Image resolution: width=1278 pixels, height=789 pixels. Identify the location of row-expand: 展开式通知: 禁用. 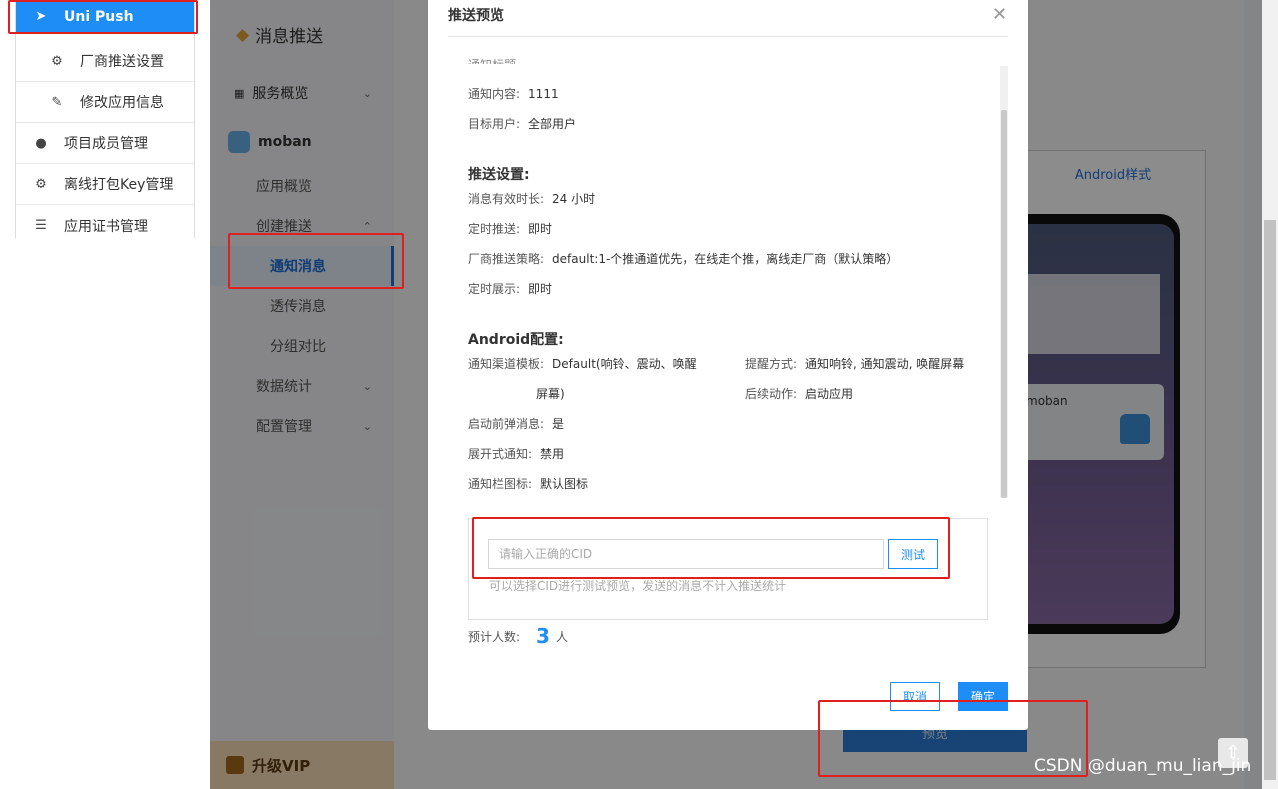
(516, 454).